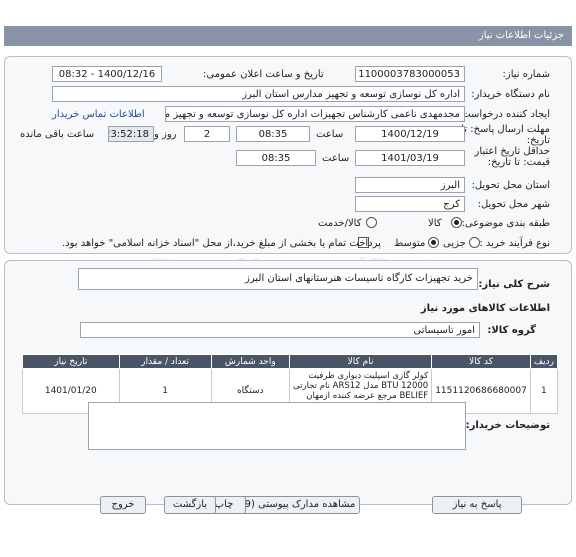 Image resolution: width=576 pixels, height=557 pixels. I want to click on cell-row: 1, so click(544, 391).